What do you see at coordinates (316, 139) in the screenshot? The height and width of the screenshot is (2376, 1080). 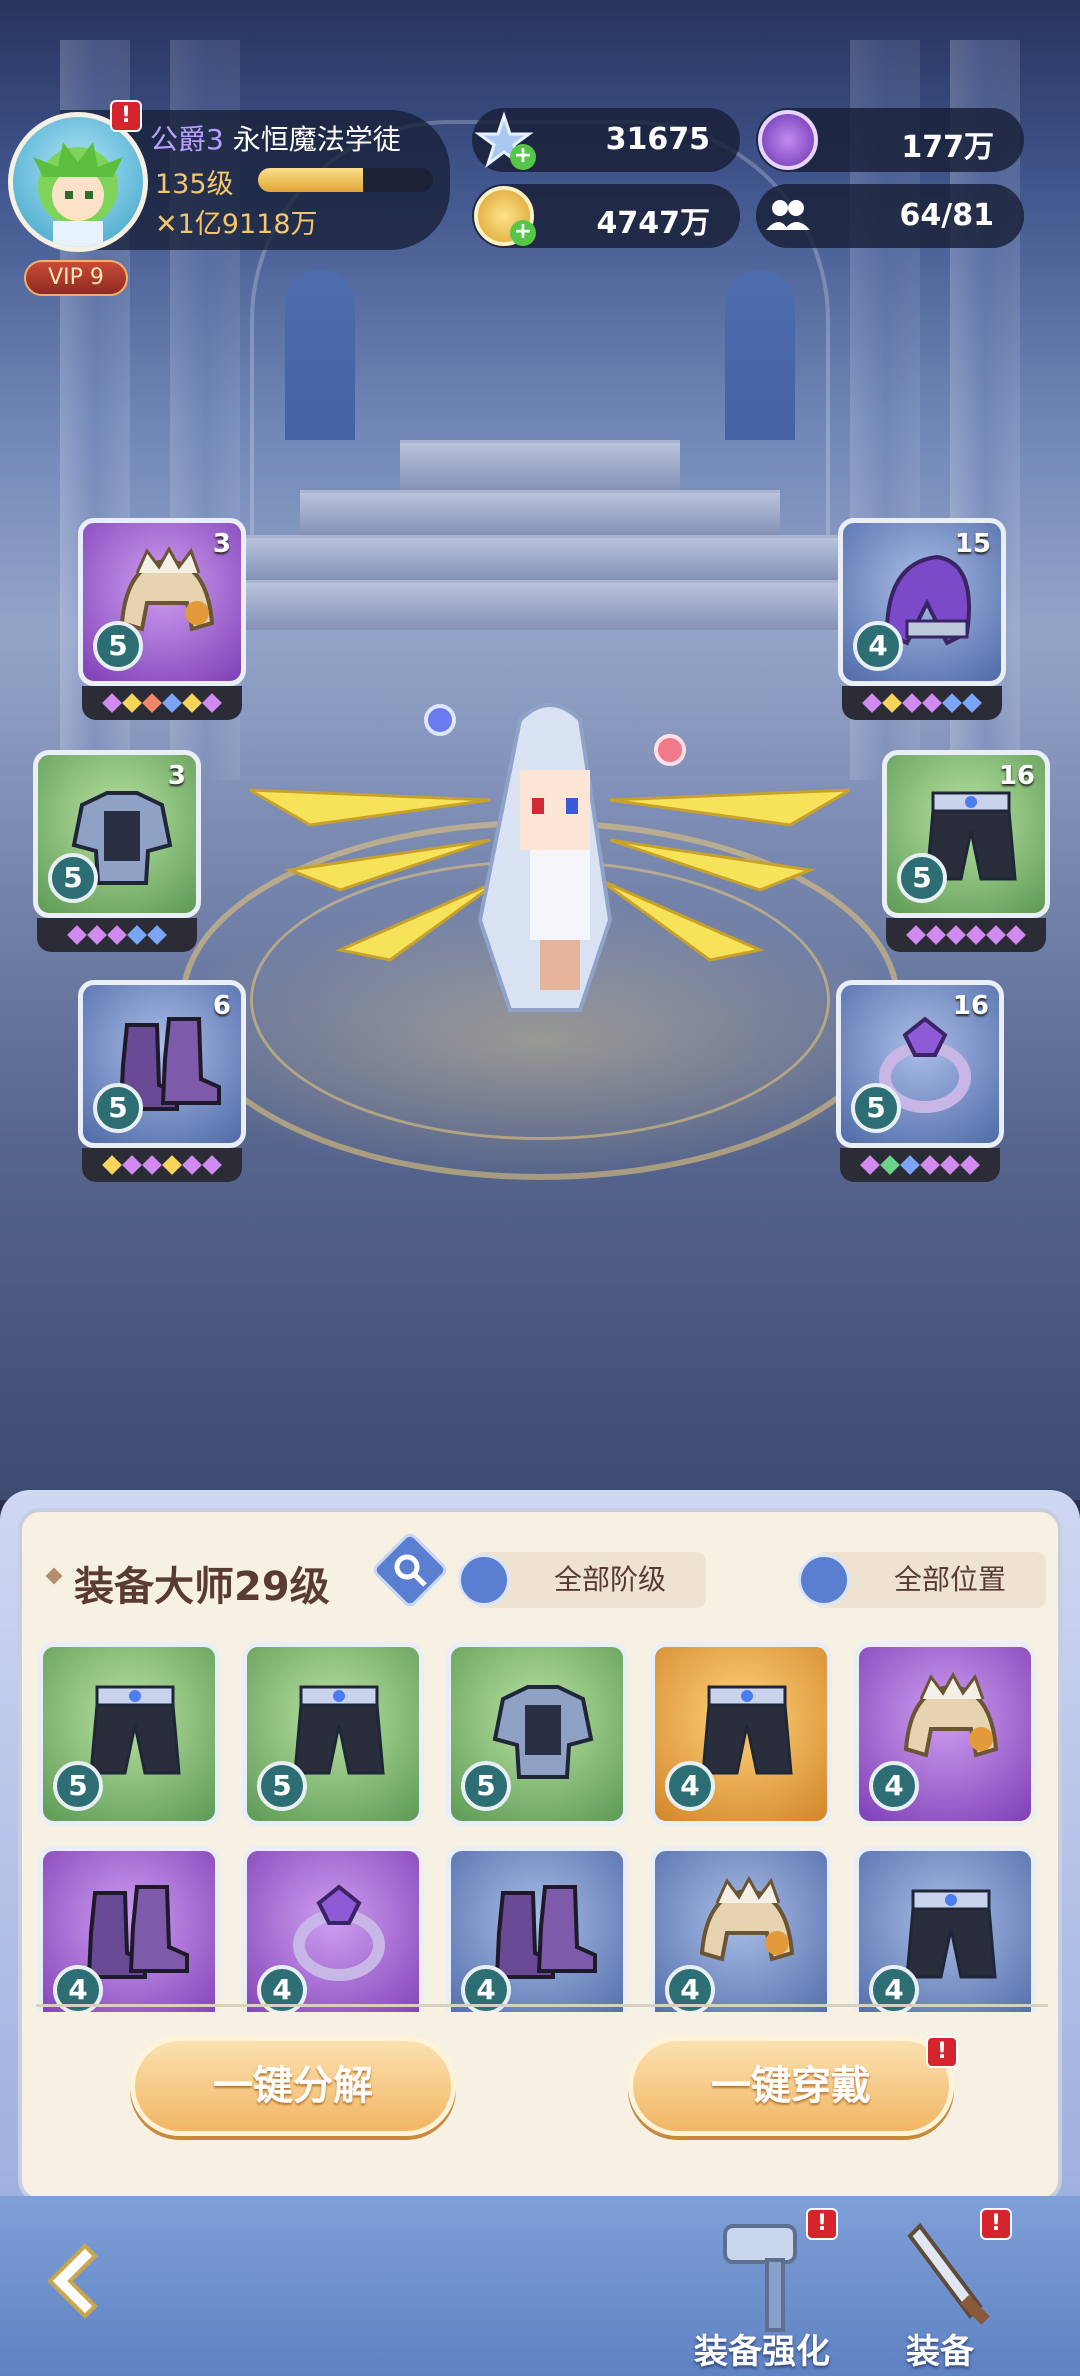 I see `player-name: 永恒魔法学徒` at bounding box center [316, 139].